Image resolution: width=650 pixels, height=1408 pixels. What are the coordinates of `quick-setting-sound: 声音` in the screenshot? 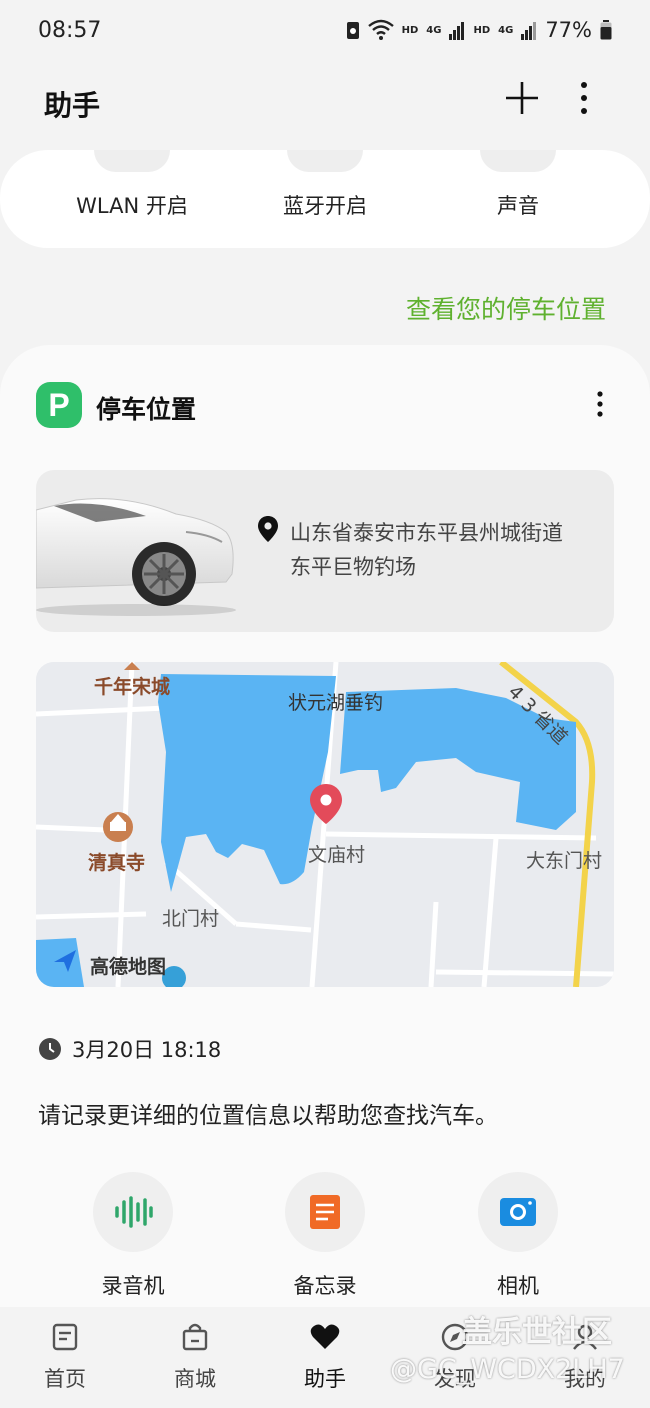 It's located at (518, 205).